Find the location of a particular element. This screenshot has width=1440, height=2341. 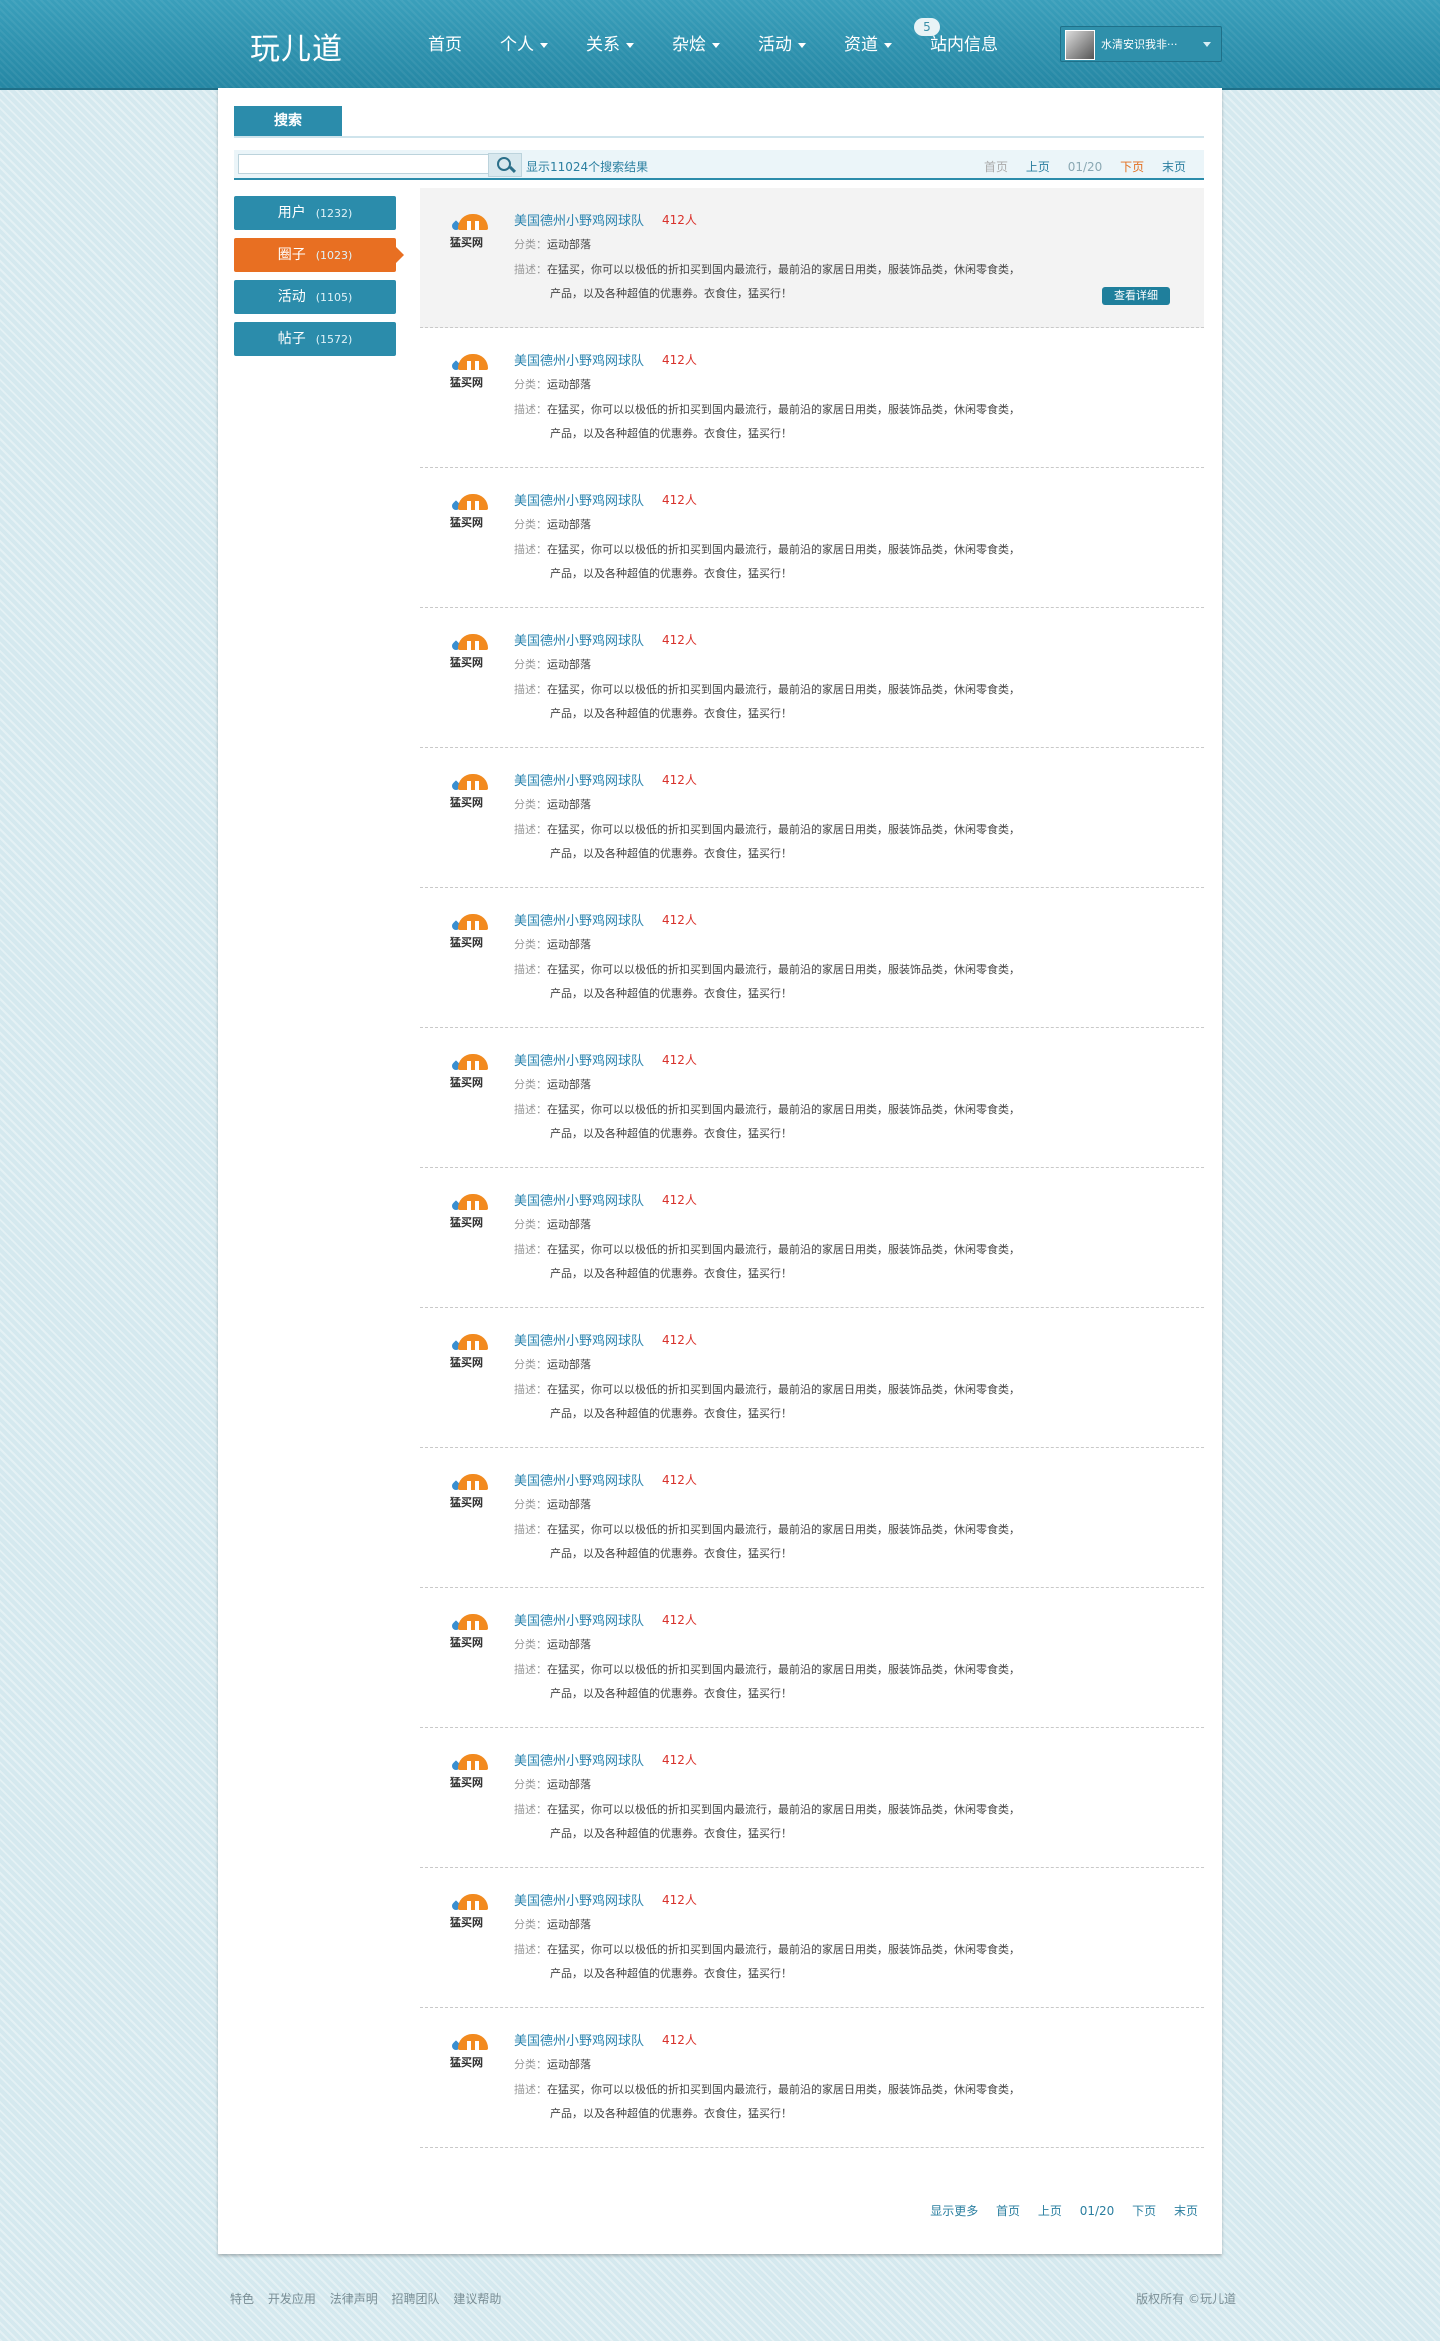

nav-resources: 资道 is located at coordinates (868, 42).